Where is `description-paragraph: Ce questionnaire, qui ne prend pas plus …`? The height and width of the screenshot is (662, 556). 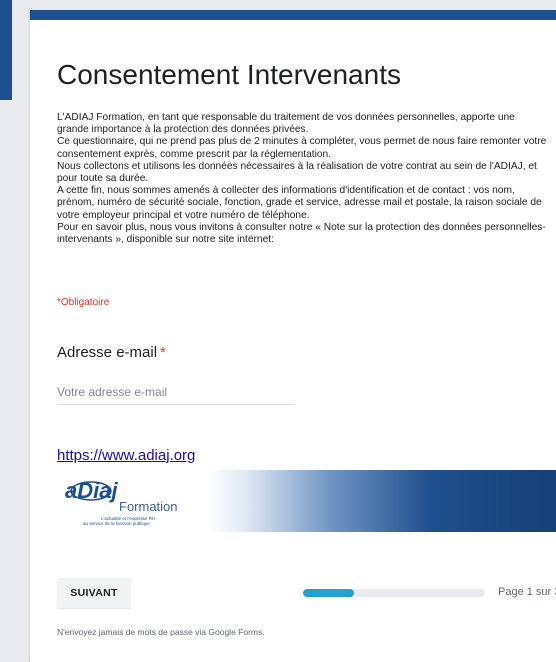
description-paragraph: Ce questionnaire, qui ne prend pas plus … is located at coordinates (302, 148).